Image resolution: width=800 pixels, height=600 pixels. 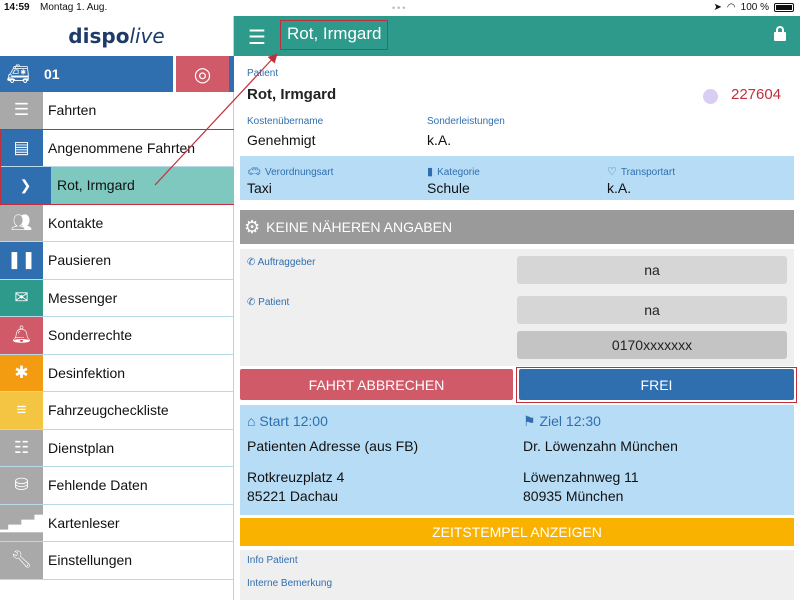 What do you see at coordinates (290, 583) in the screenshot?
I see `interne-bemerkung-label: Interne Bemerkung` at bounding box center [290, 583].